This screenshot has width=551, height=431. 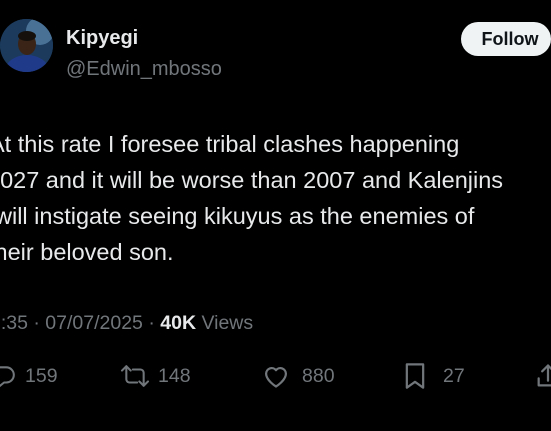 What do you see at coordinates (41, 375) in the screenshot?
I see `reply-count: 159` at bounding box center [41, 375].